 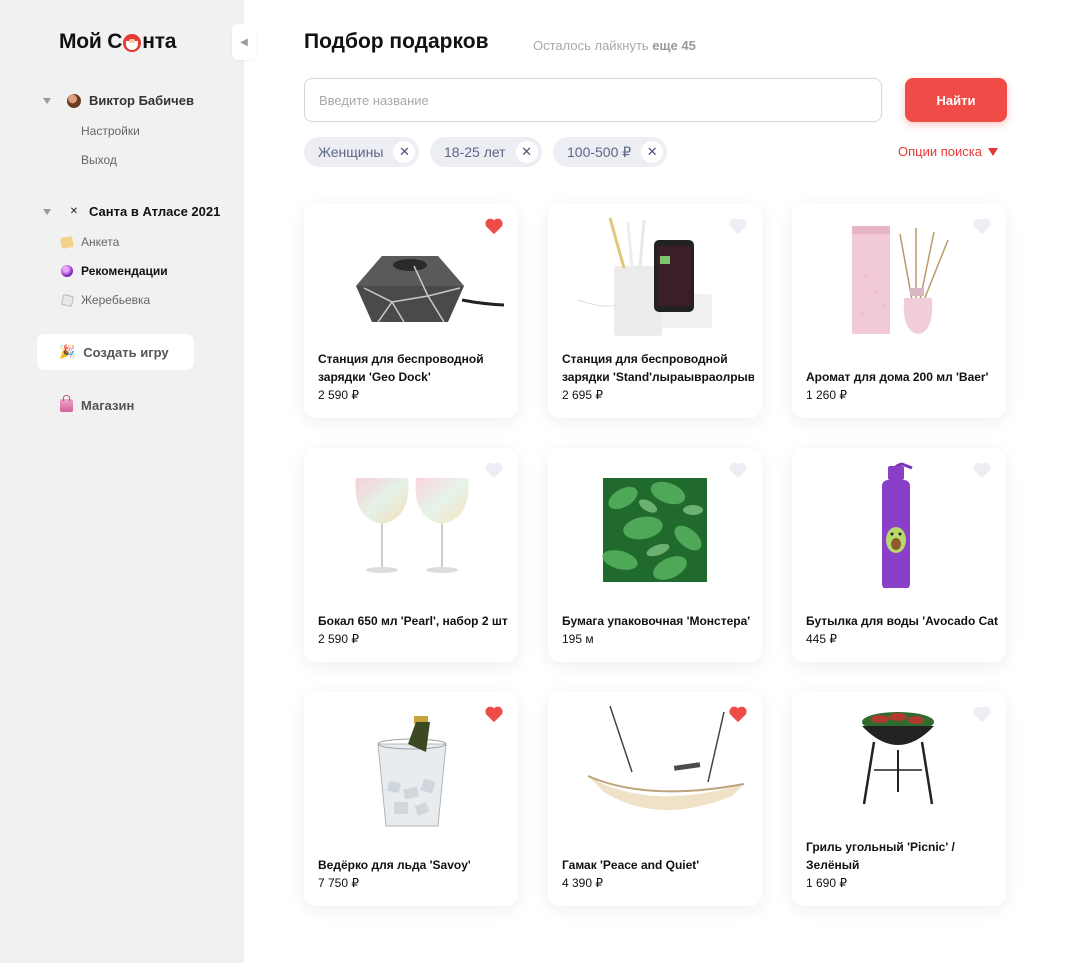 What do you see at coordinates (674, 45) in the screenshot?
I see `likes-remaining-count: еще 45` at bounding box center [674, 45].